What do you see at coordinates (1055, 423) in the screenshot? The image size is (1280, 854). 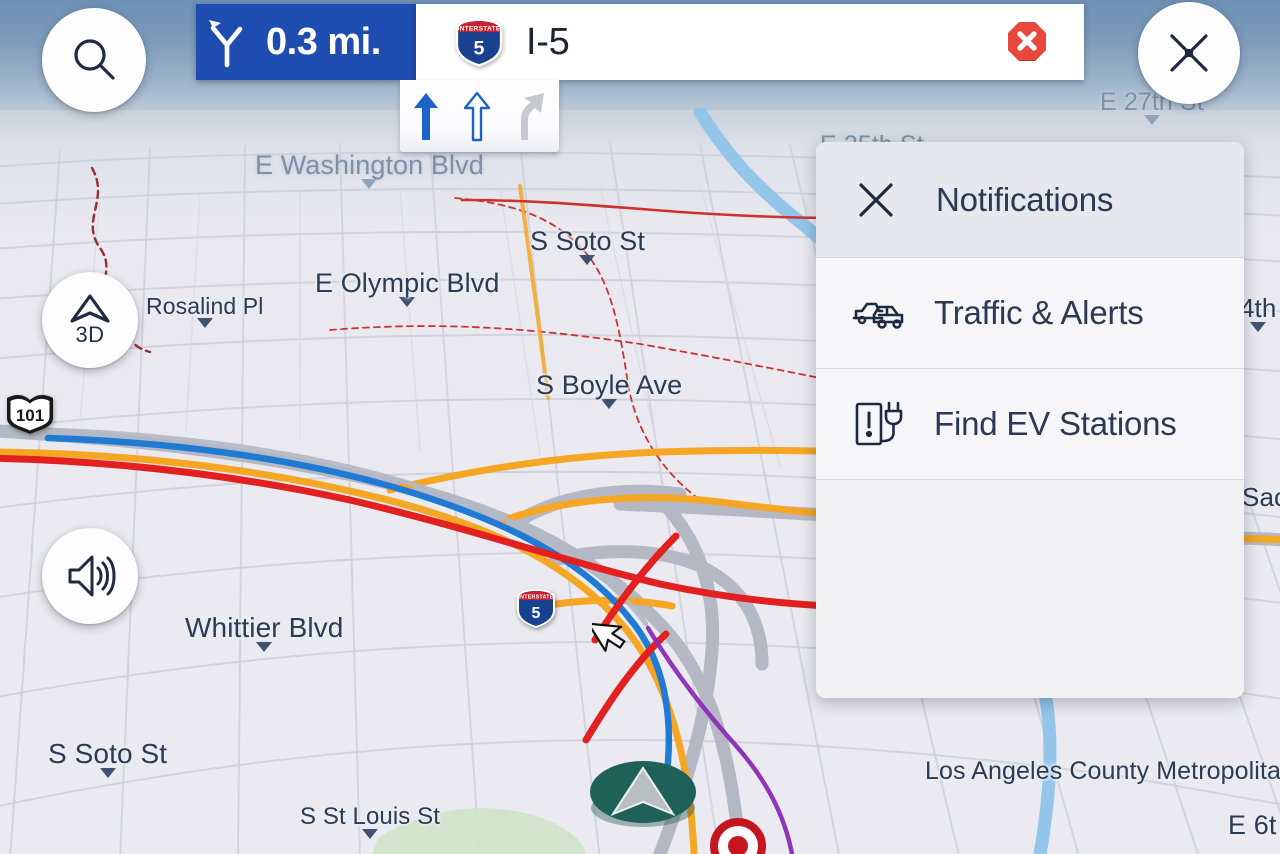 I see `notification-item-label: Find EV Stations` at bounding box center [1055, 423].